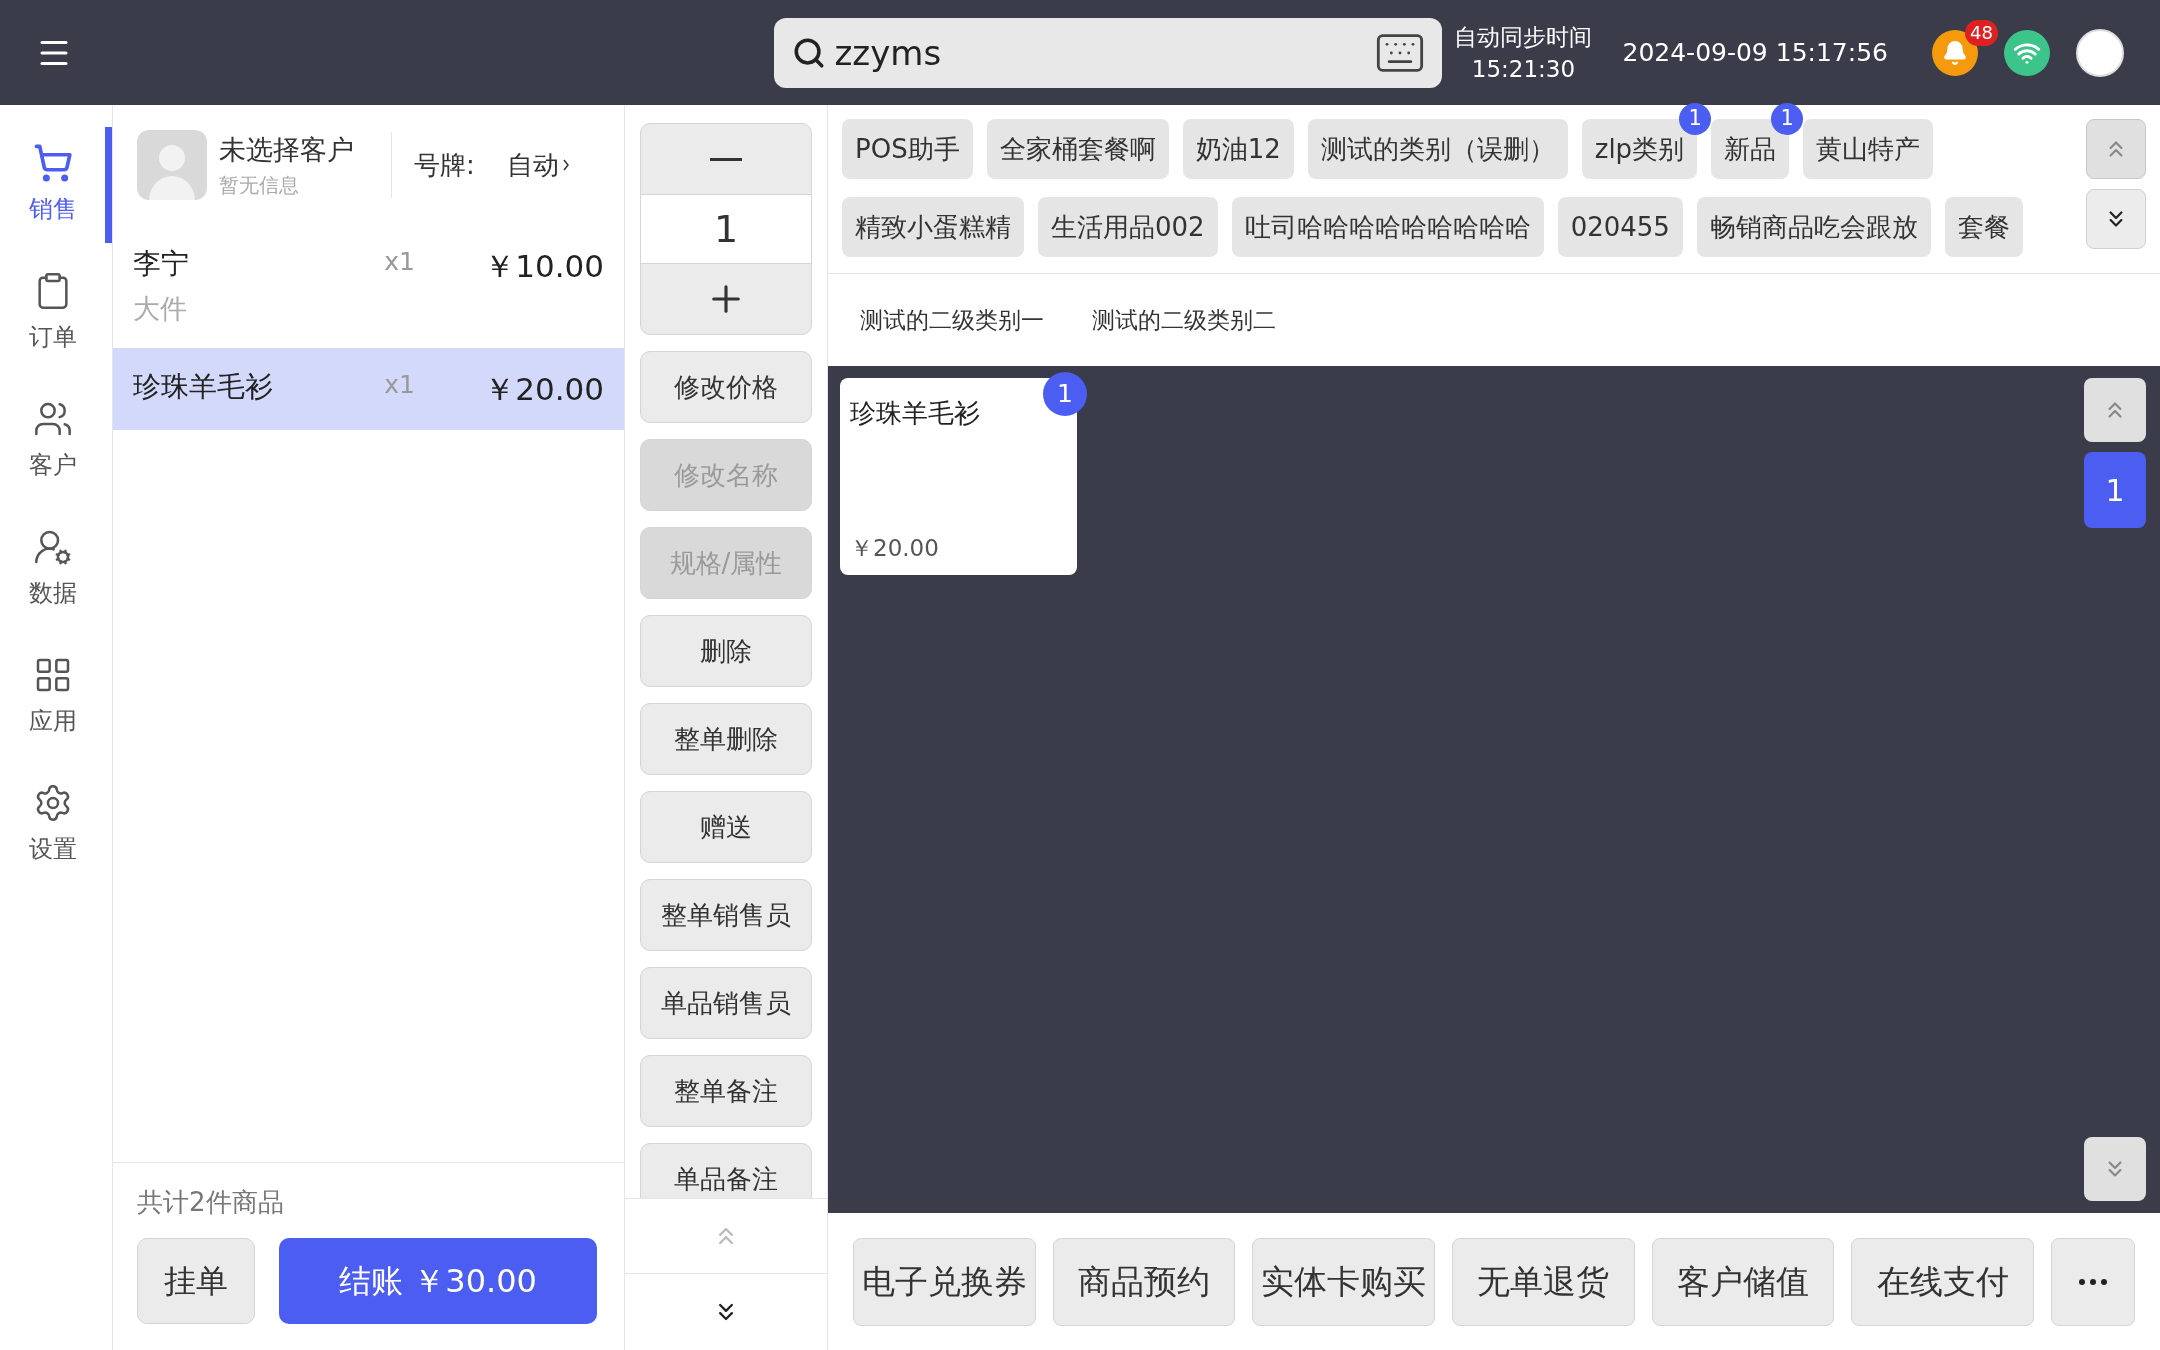 Image resolution: width=2160 pixels, height=1350 pixels. I want to click on category-tag: 吐司哈哈哈哈哈哈哈哈哈, so click(1387, 227).